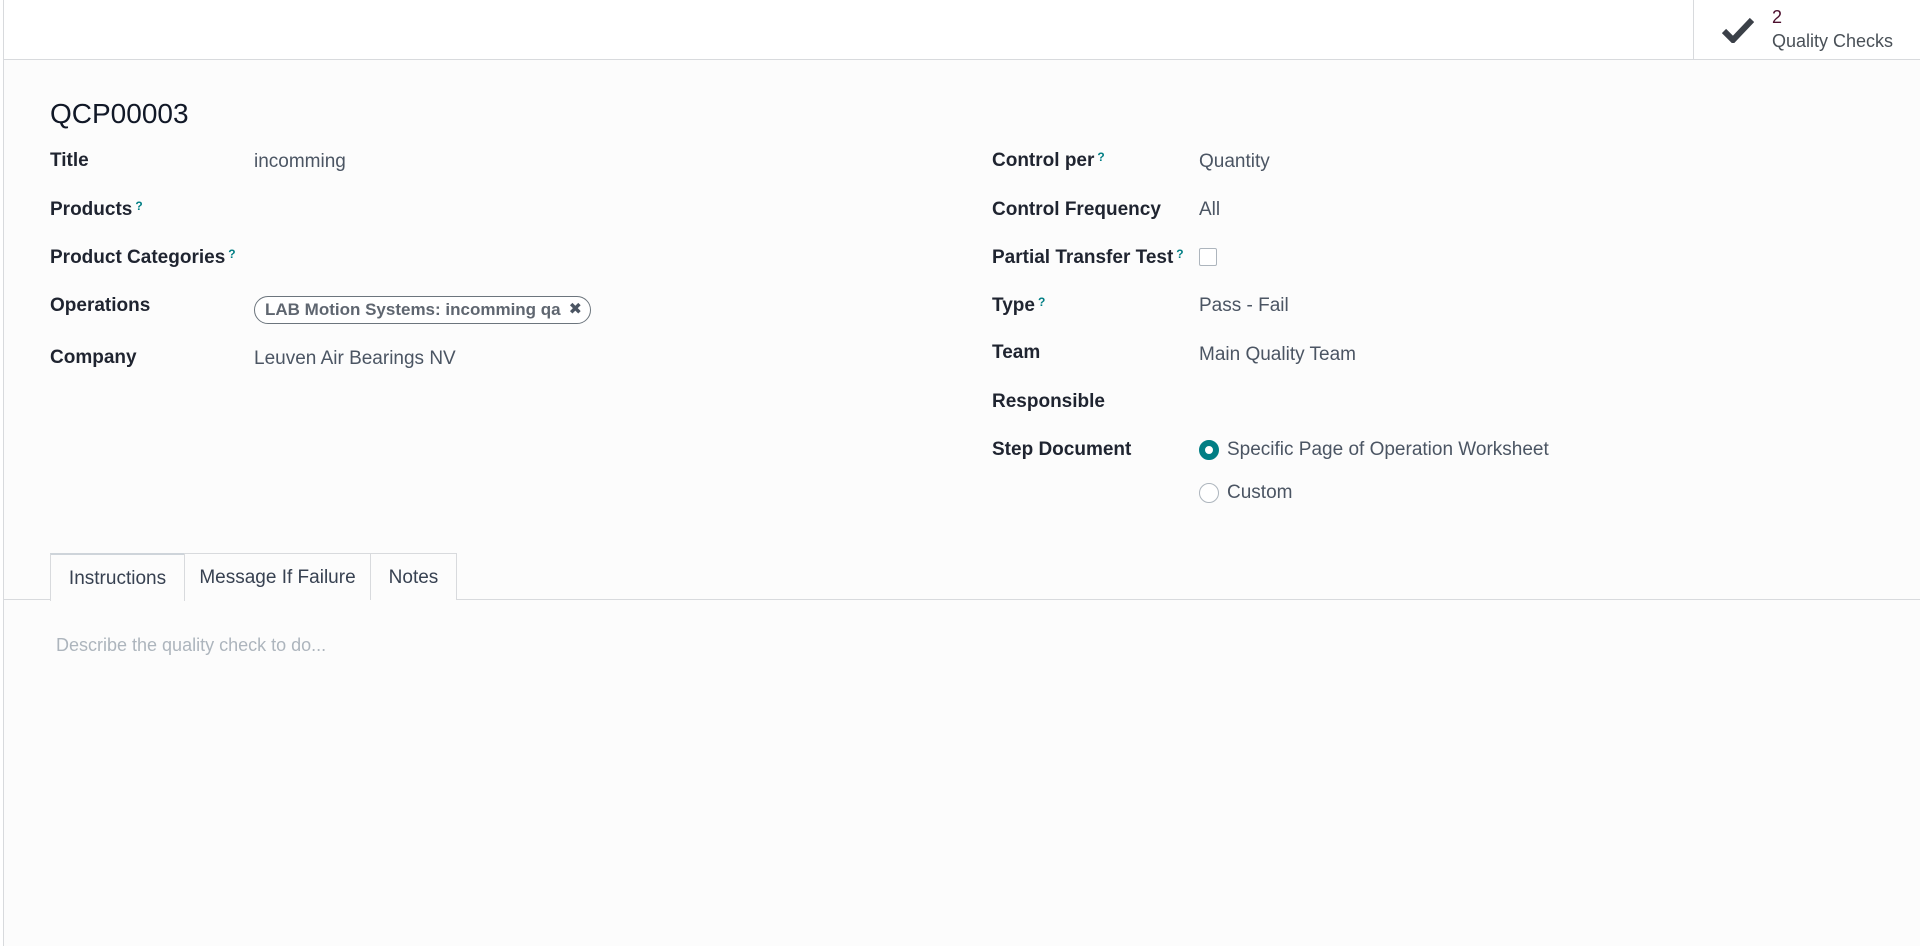 The image size is (1920, 946). Describe the element at coordinates (1209, 450) in the screenshot. I see `specific-page-radio` at that location.